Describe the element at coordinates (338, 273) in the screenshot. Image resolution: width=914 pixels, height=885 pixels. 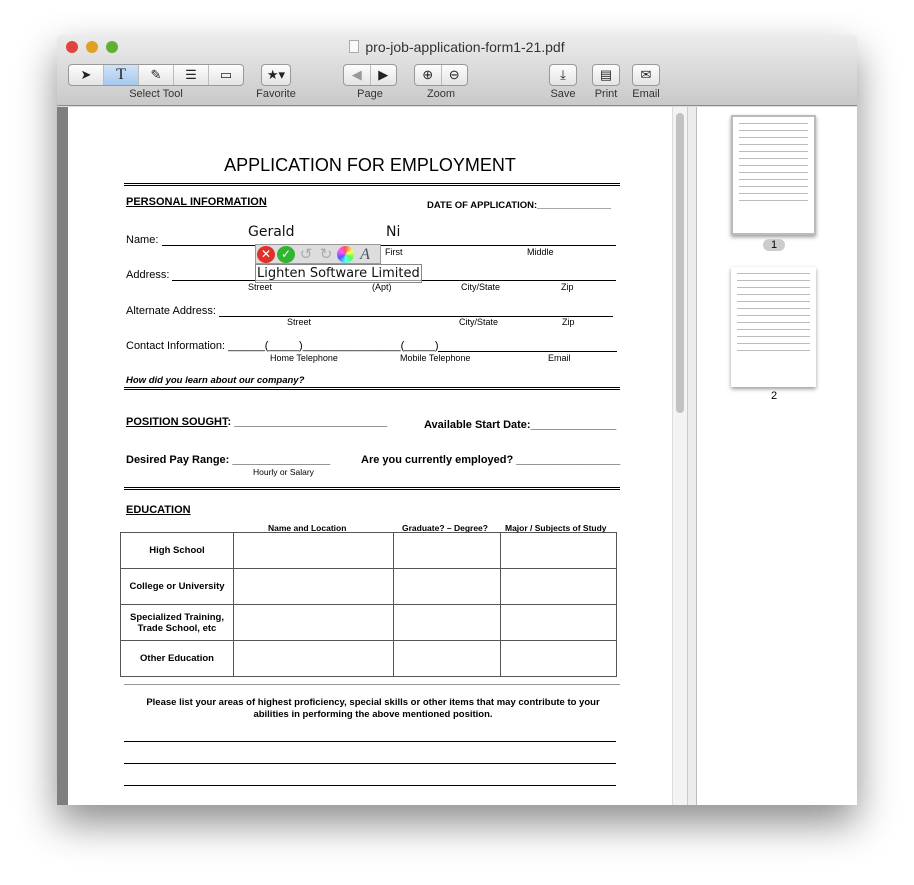
I see `text-box-annotation: Lighten Software Limited` at that location.